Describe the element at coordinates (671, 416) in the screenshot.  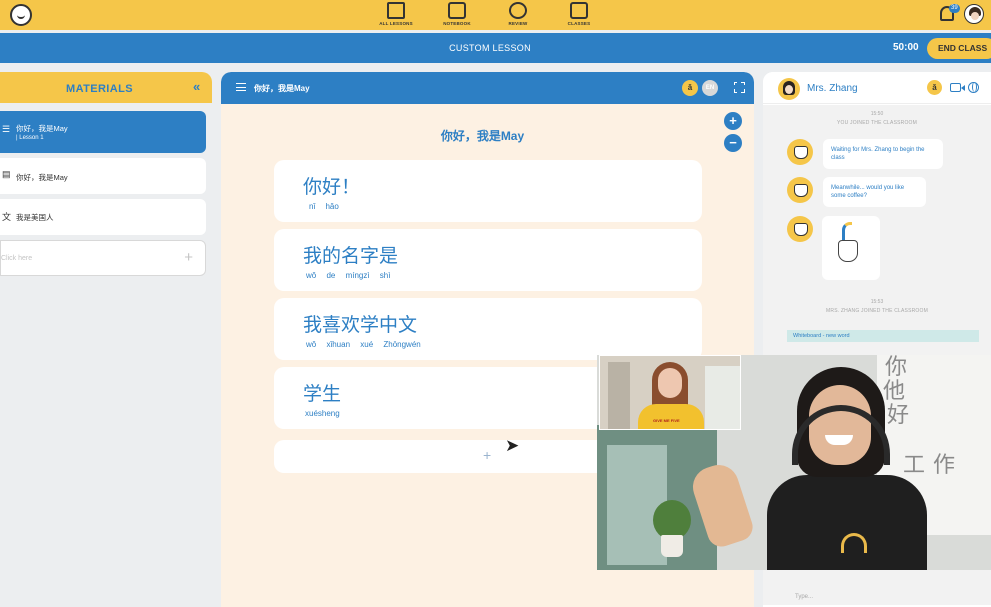
I see `student-shirt` at that location.